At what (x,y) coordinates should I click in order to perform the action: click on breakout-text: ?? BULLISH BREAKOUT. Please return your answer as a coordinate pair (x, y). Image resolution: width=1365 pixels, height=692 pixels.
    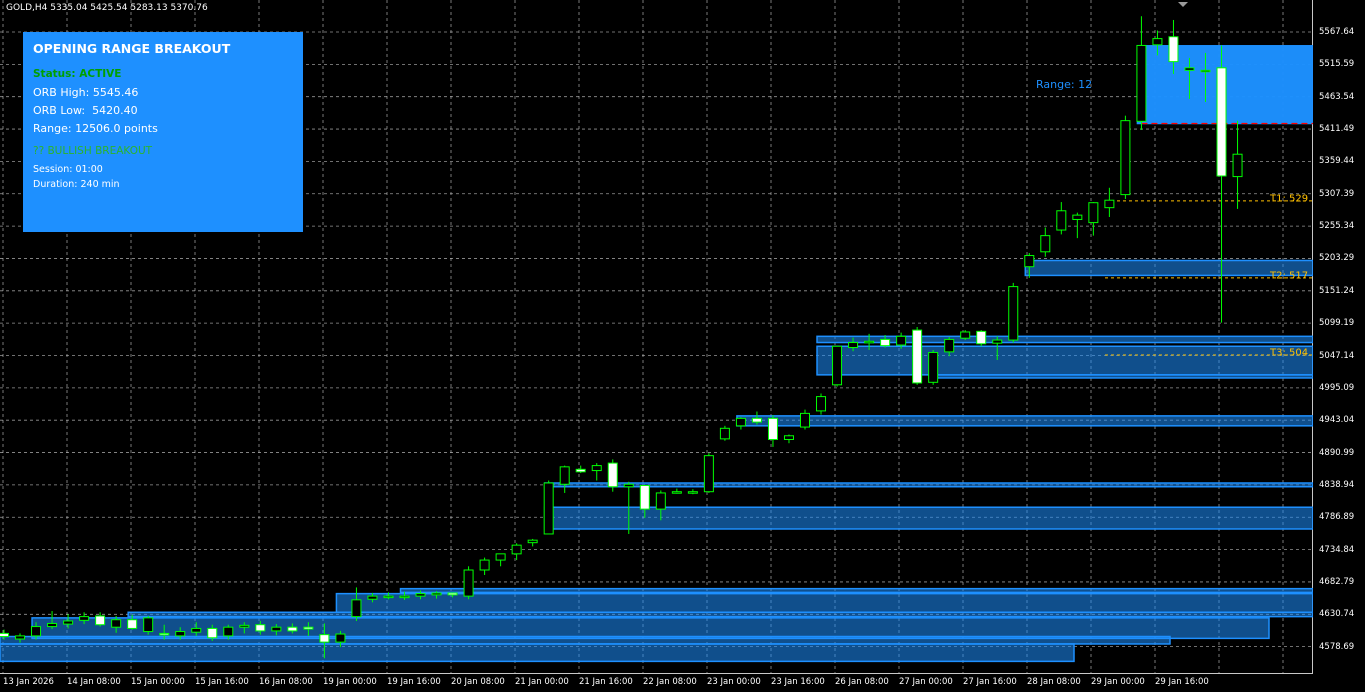
    Looking at the image, I should click on (93, 151).